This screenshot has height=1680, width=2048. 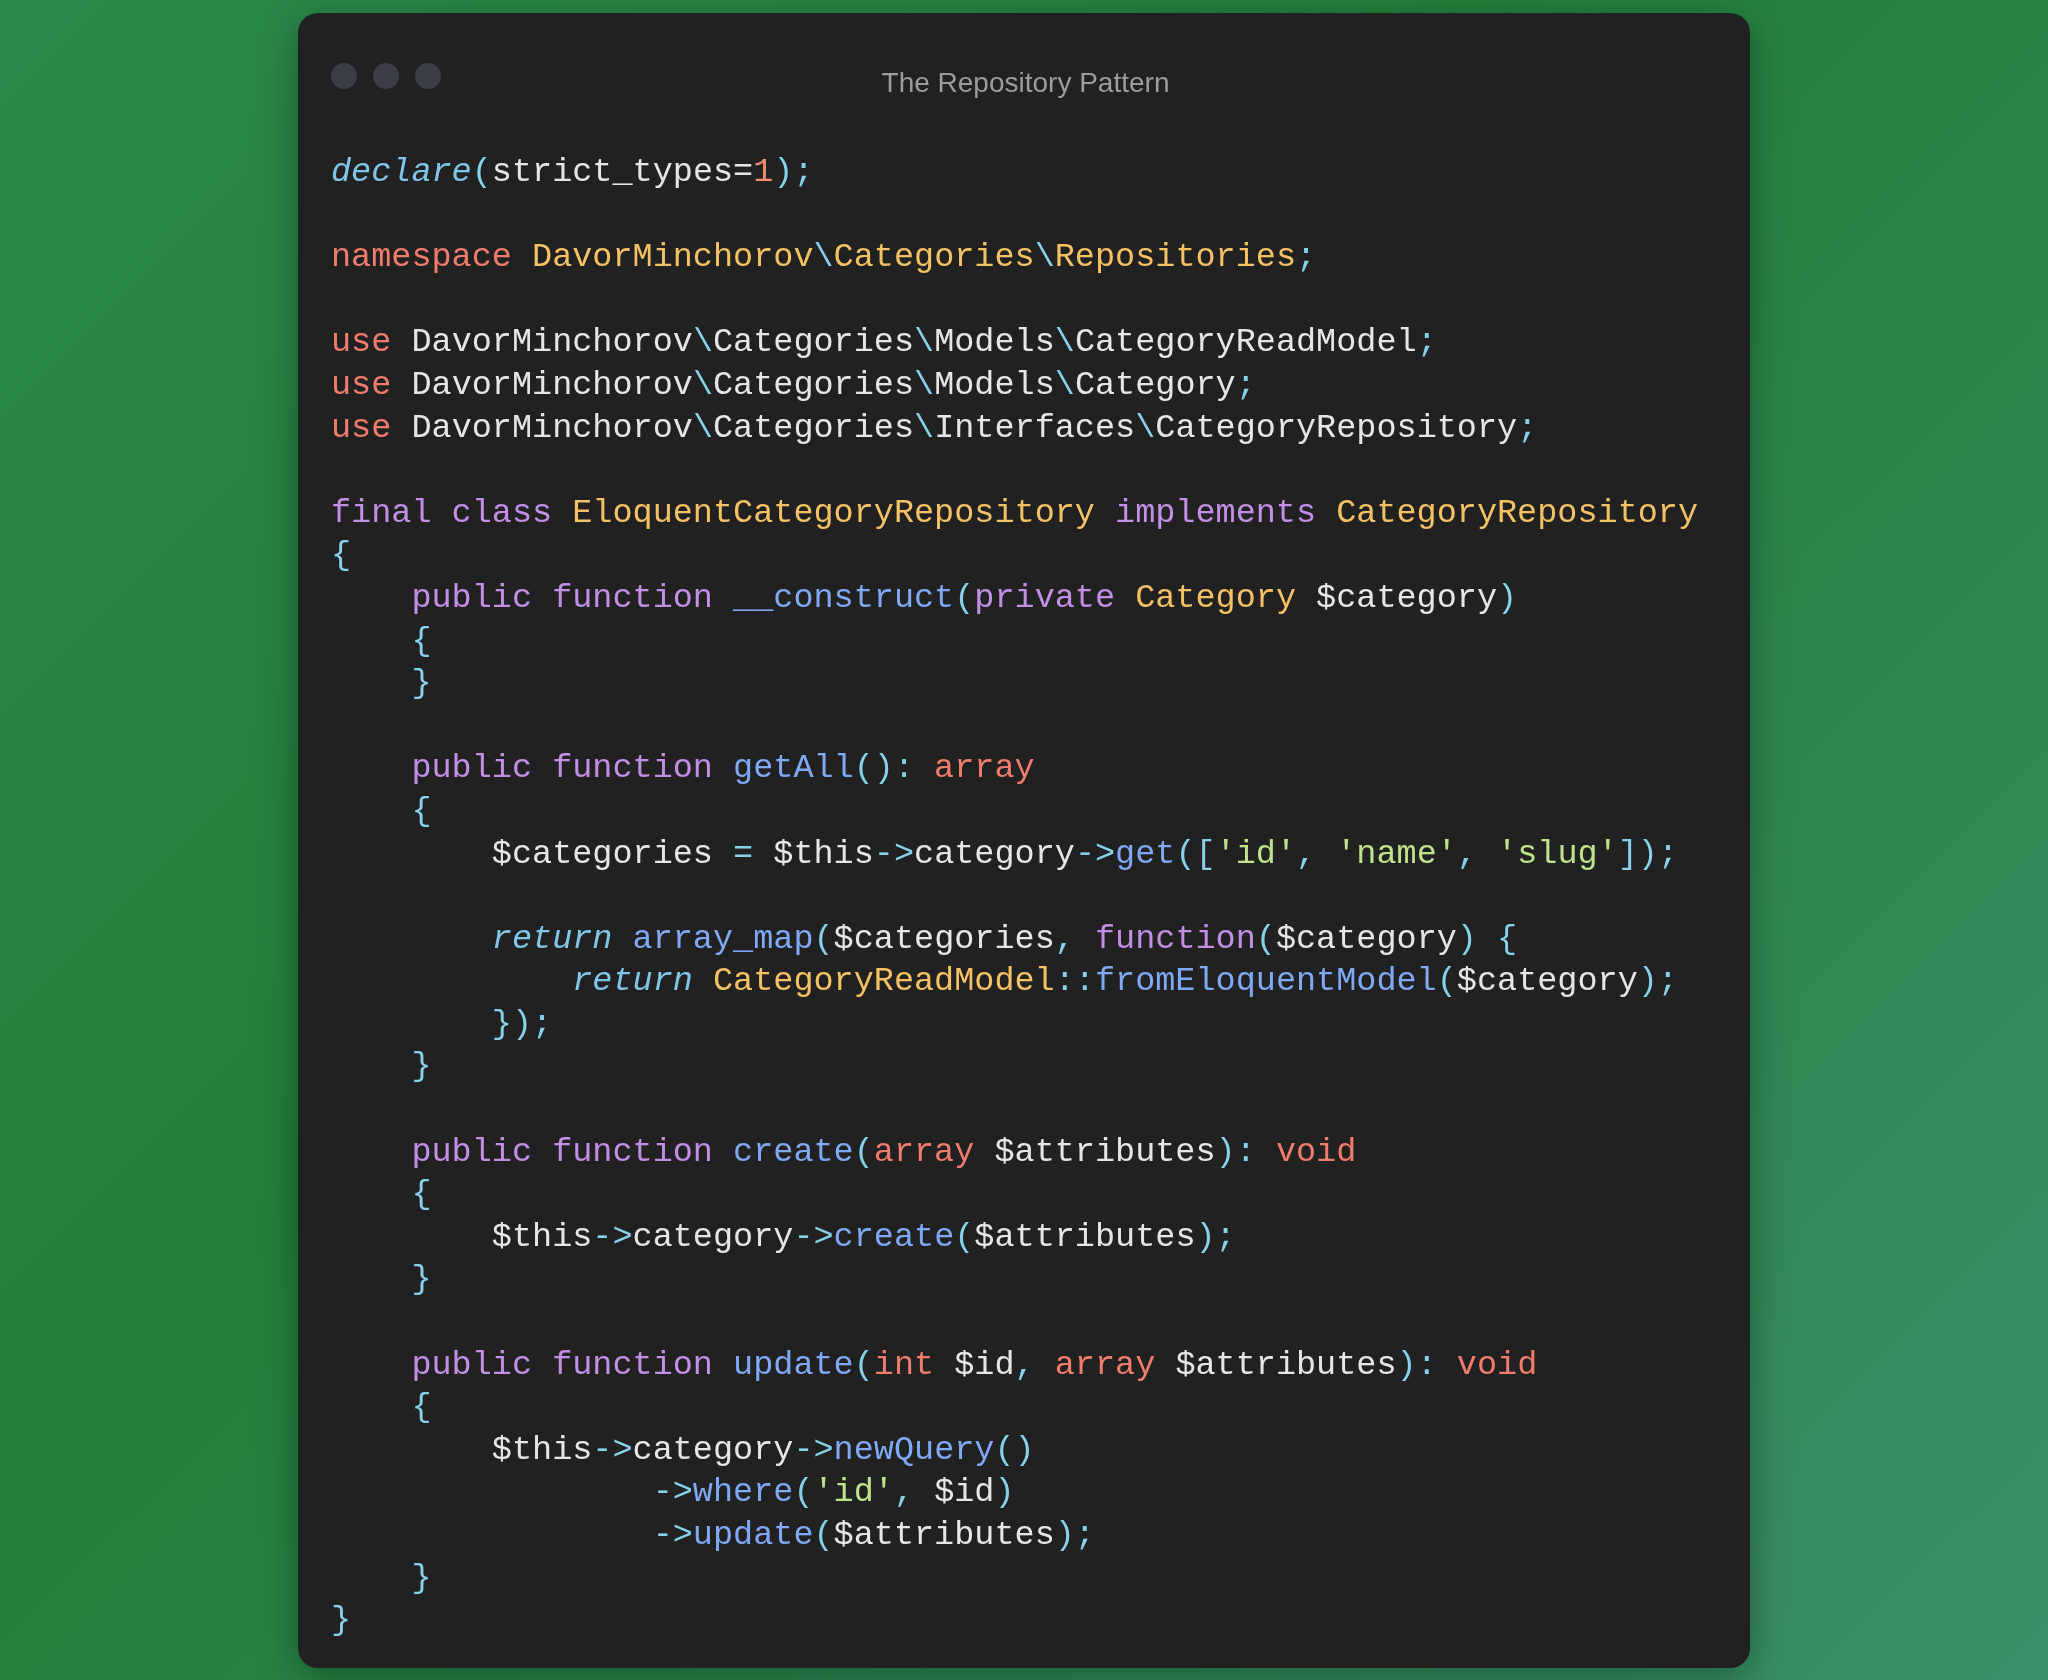 What do you see at coordinates (1004, 939) in the screenshot?
I see `code-line: return array_map($categories, function($category) {` at bounding box center [1004, 939].